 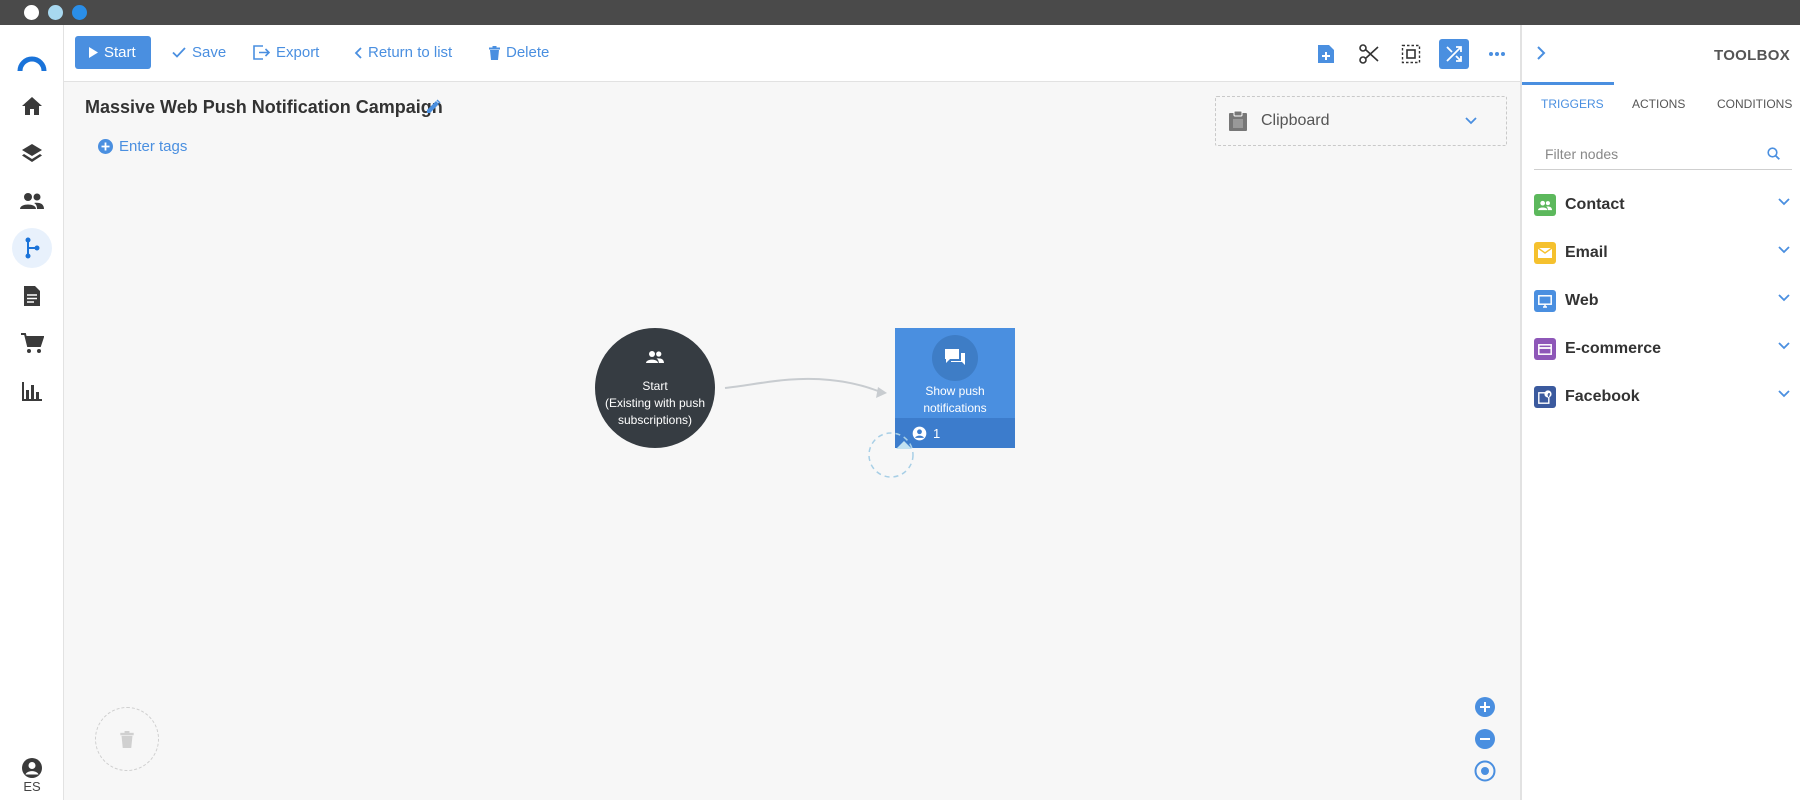 I want to click on zoom-out-button, so click(x=1485, y=739).